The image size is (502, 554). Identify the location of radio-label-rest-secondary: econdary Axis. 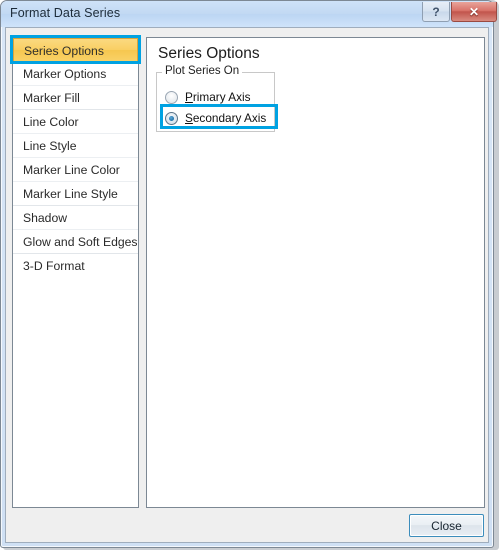
(229, 118).